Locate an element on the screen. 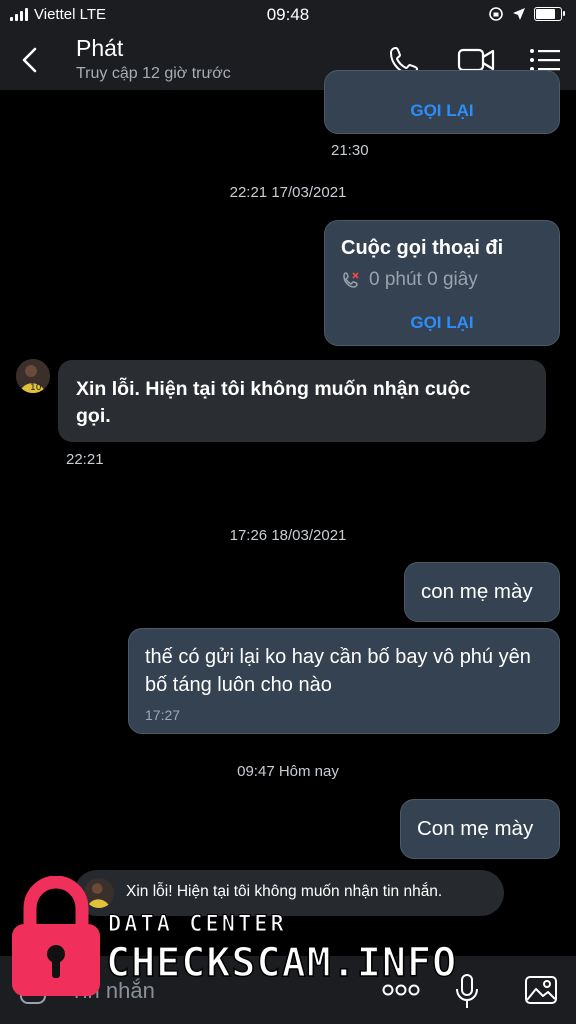 Image resolution: width=576 pixels, height=1024 pixels. lock-icon is located at coordinates (56, 936).